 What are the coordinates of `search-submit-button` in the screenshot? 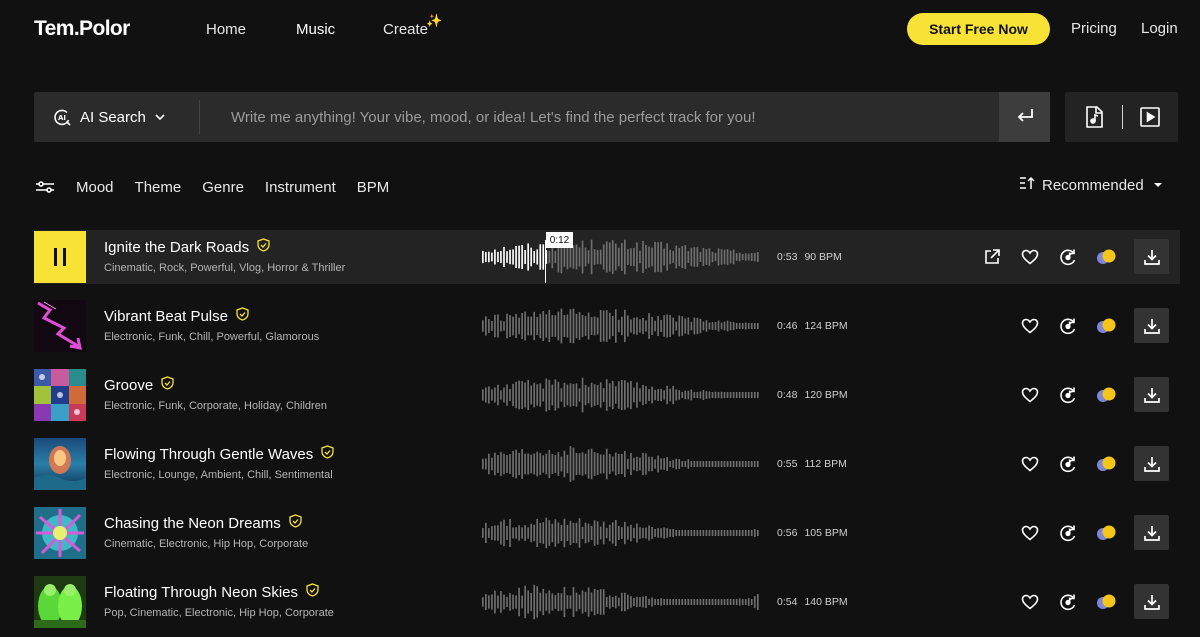 It's located at (1024, 117).